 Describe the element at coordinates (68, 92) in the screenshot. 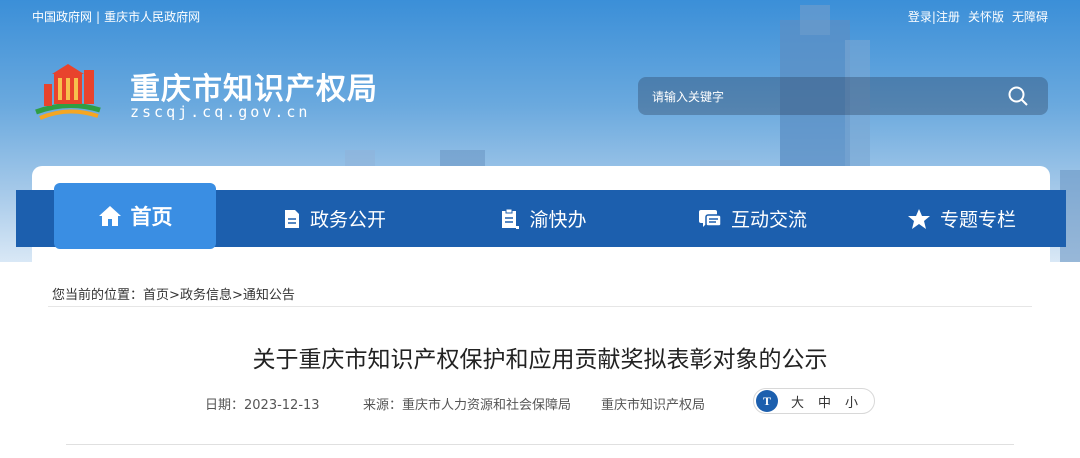

I see `site-logo` at that location.